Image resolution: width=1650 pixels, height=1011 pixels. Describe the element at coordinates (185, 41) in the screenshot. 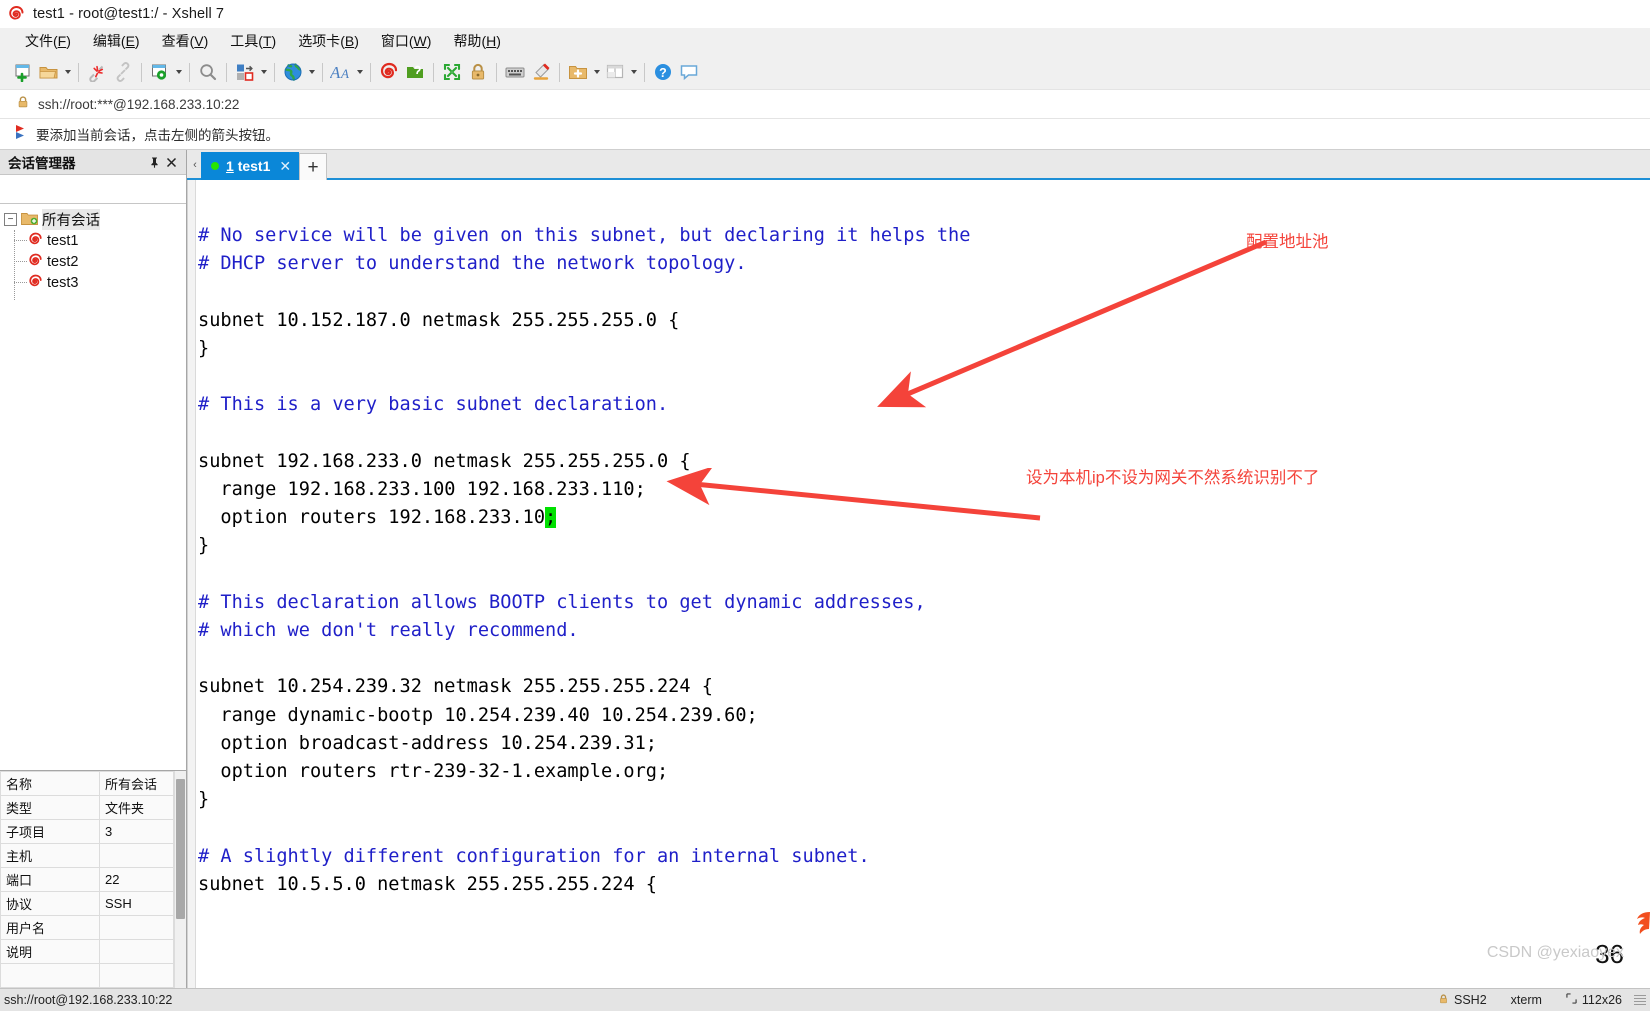

I see `menu-view: 查看(V)` at that location.